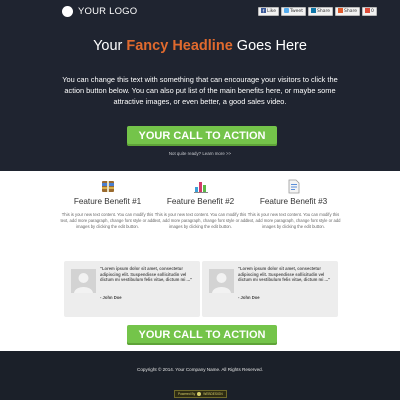 This screenshot has width=400, height=400. I want to click on google-plus-icon, so click(367, 10).